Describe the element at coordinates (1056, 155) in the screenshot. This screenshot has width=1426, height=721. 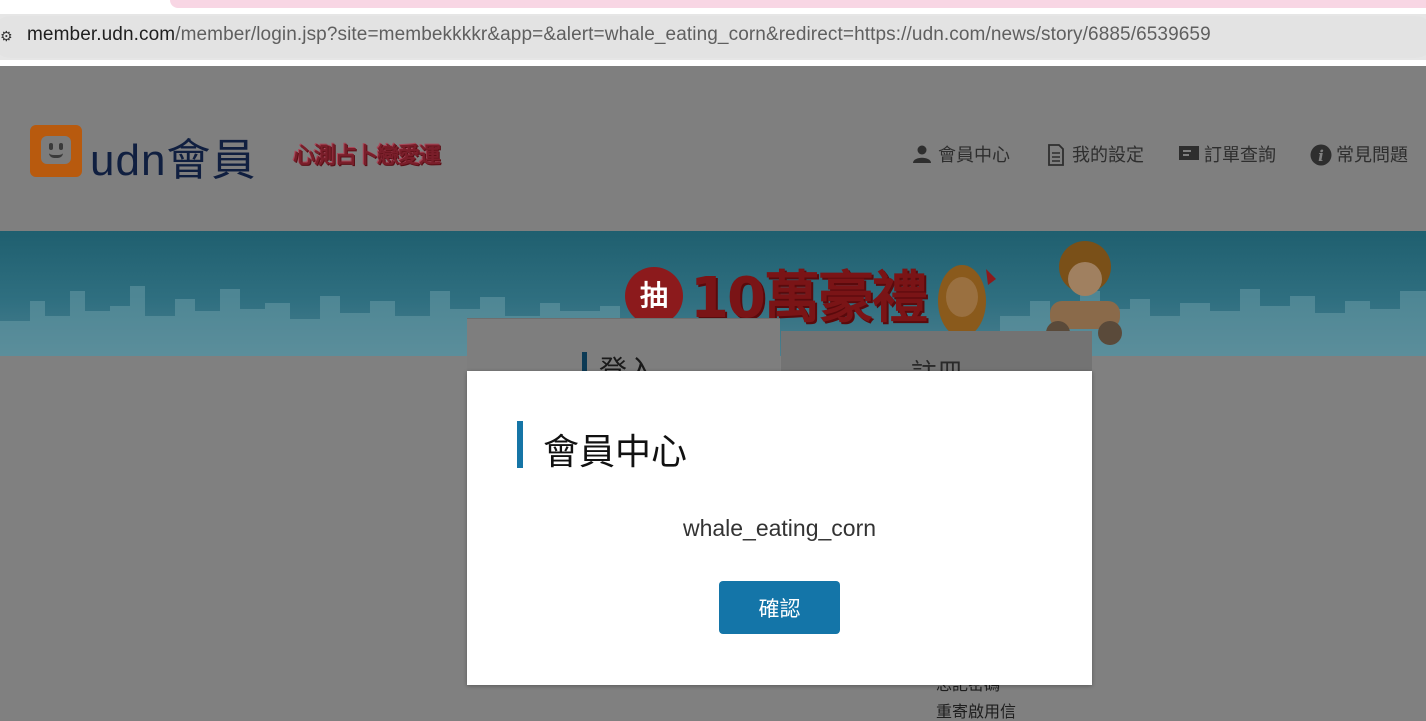
I see `document-icon` at that location.